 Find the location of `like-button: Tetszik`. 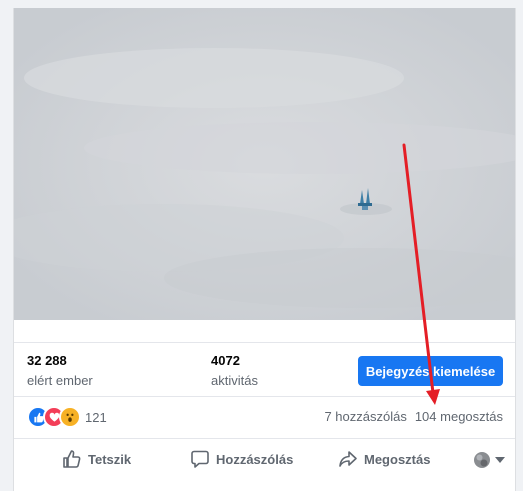

like-button: Tetszik is located at coordinates (96, 459).